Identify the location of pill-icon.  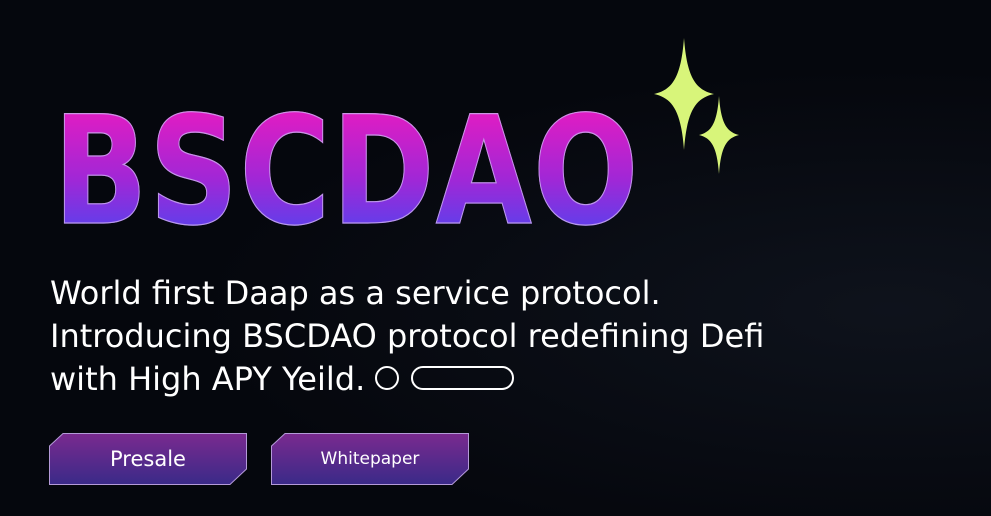
(463, 378).